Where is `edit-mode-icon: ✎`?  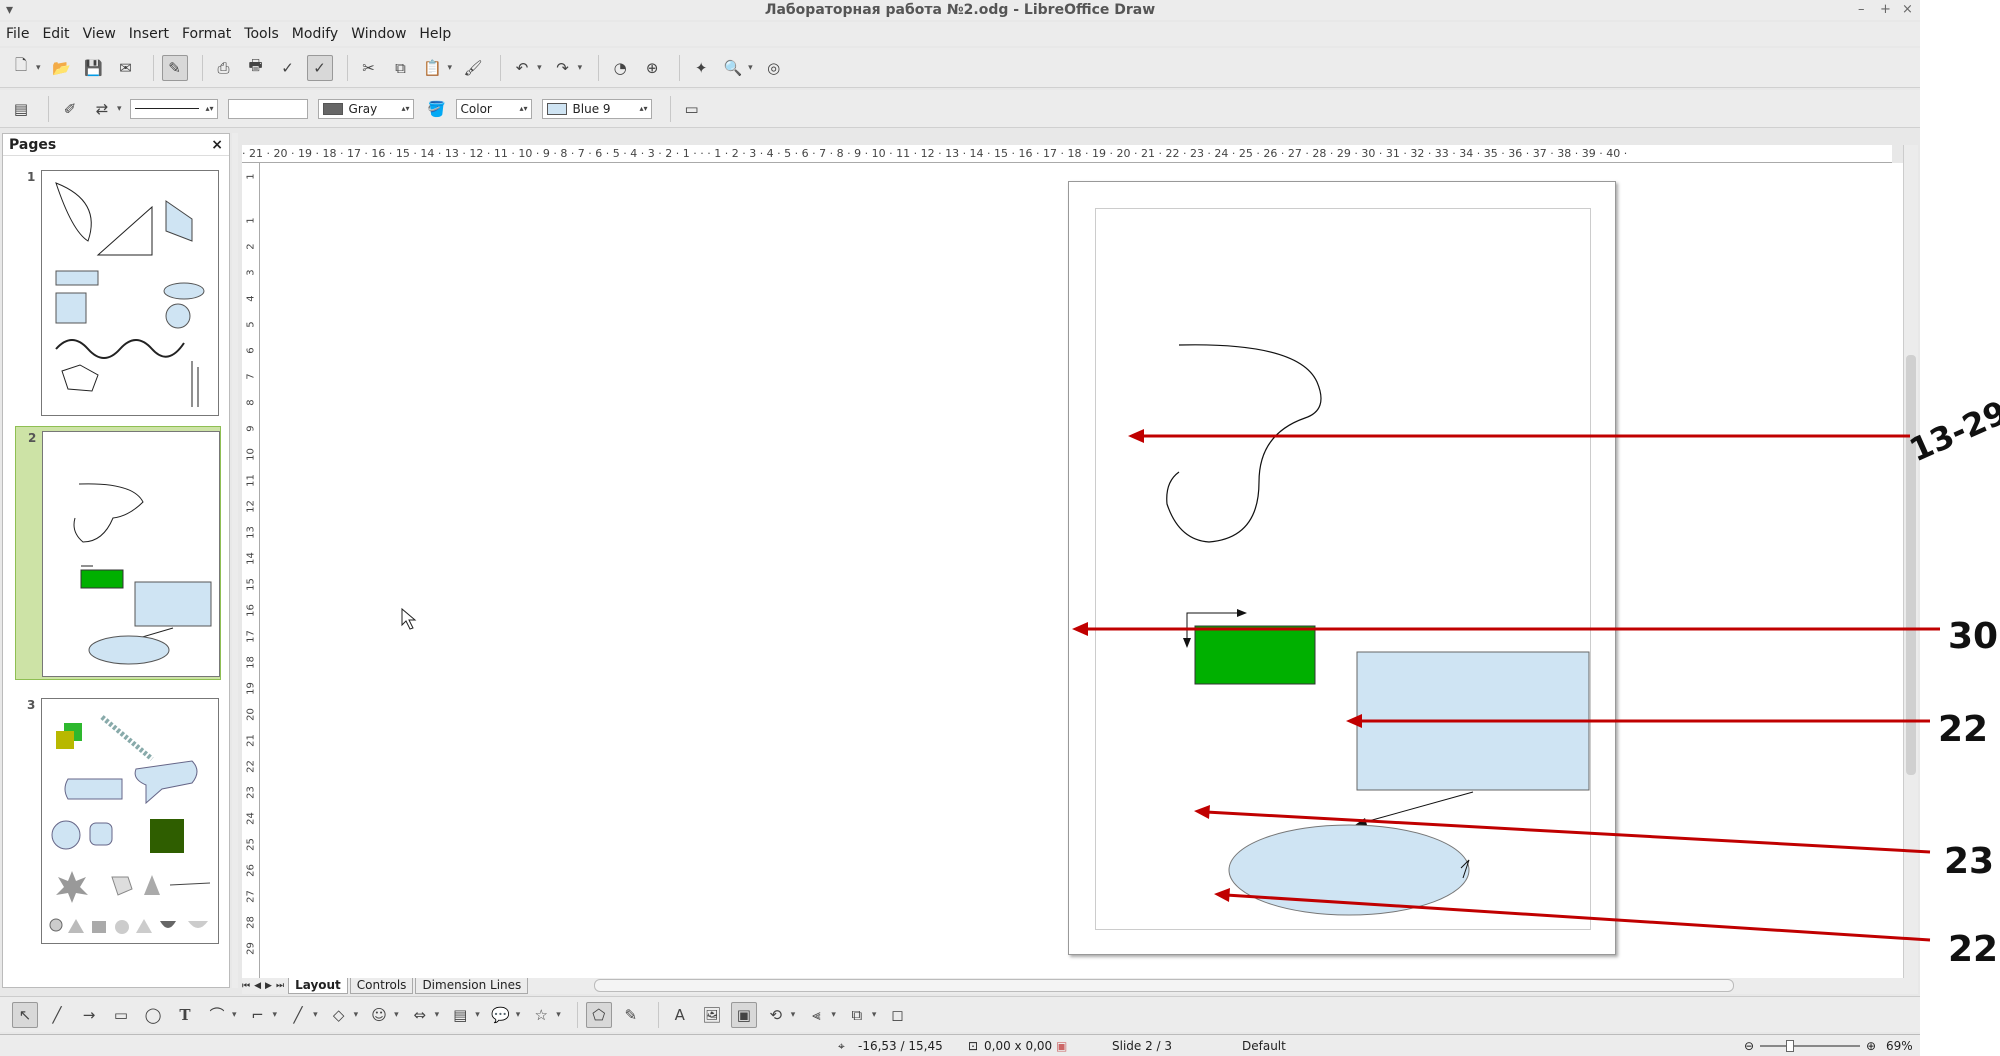 edit-mode-icon: ✎ is located at coordinates (174, 67).